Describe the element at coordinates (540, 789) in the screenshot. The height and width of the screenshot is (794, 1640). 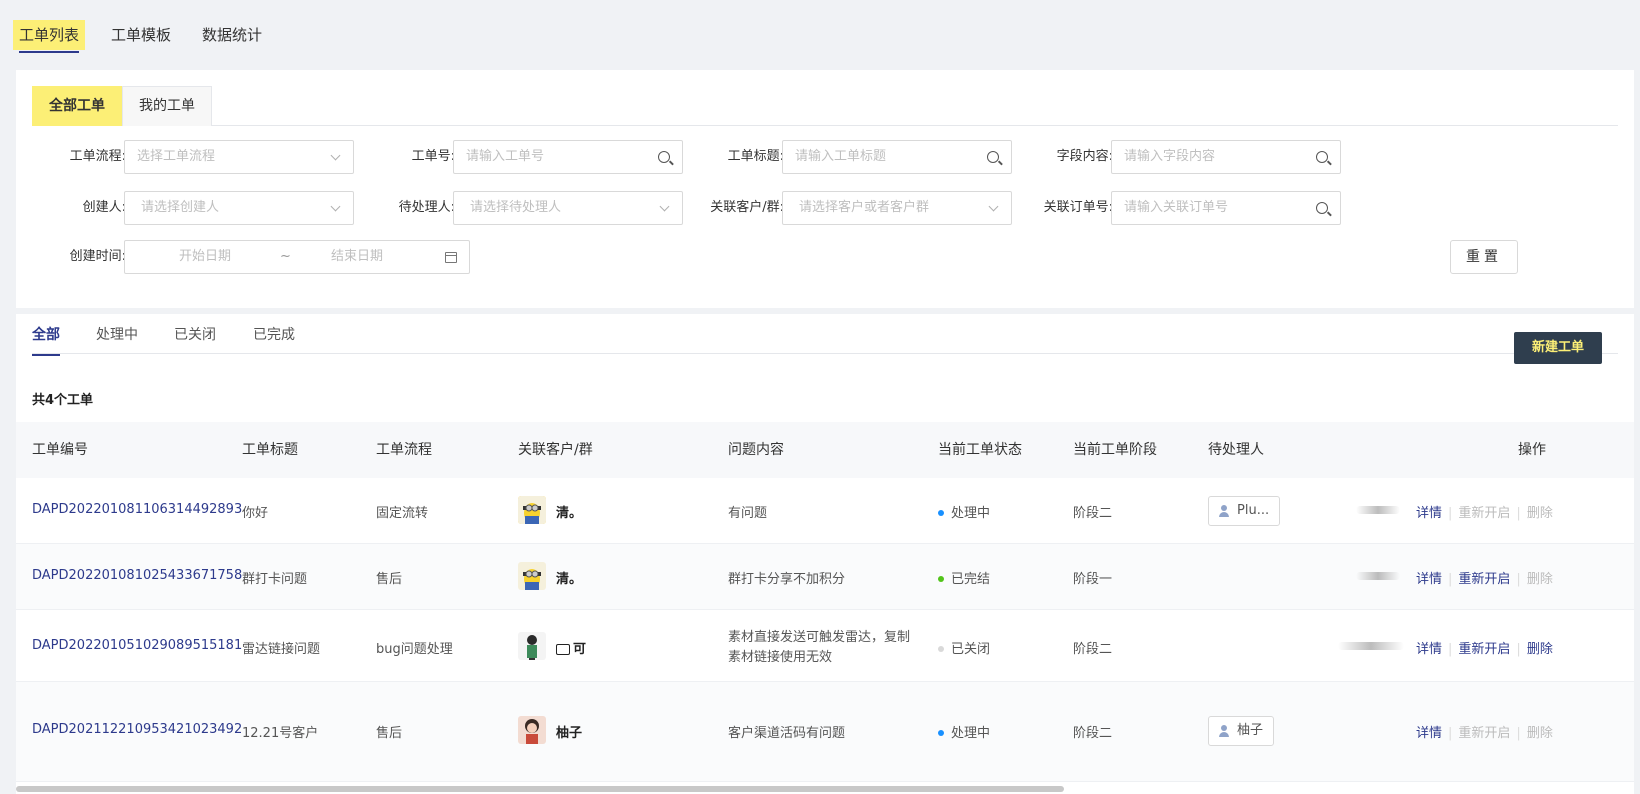
I see `horizontal-scrollbar` at that location.